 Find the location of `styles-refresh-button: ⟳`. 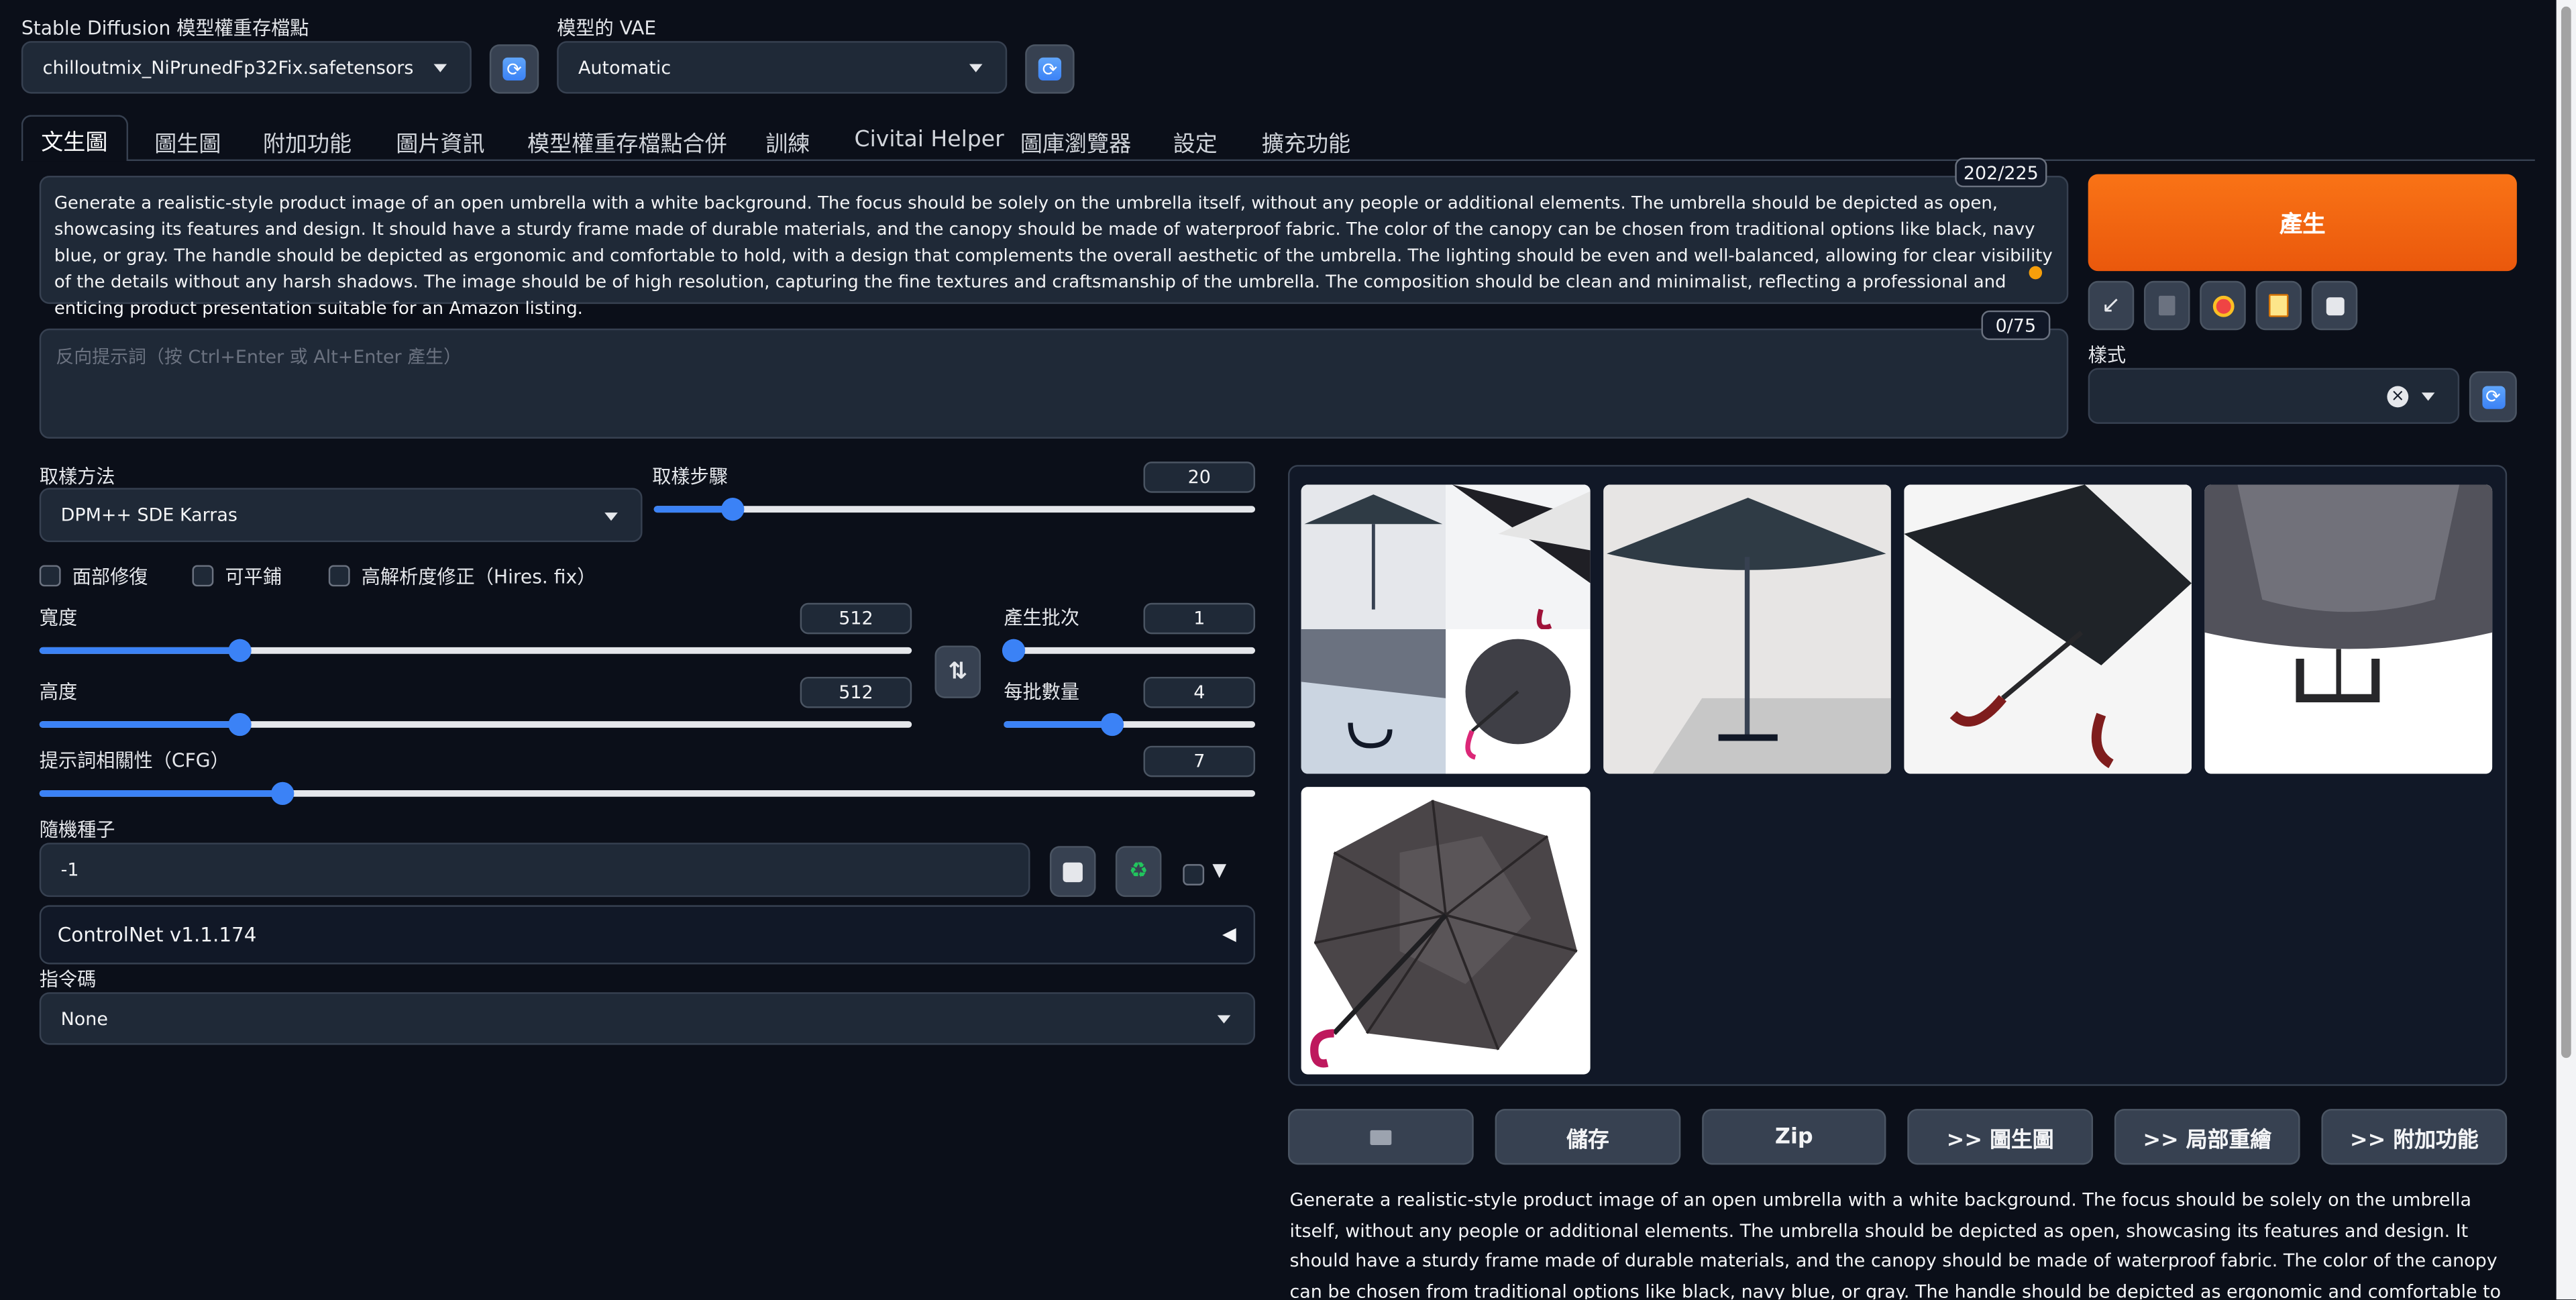

styles-refresh-button: ⟳ is located at coordinates (2493, 397).